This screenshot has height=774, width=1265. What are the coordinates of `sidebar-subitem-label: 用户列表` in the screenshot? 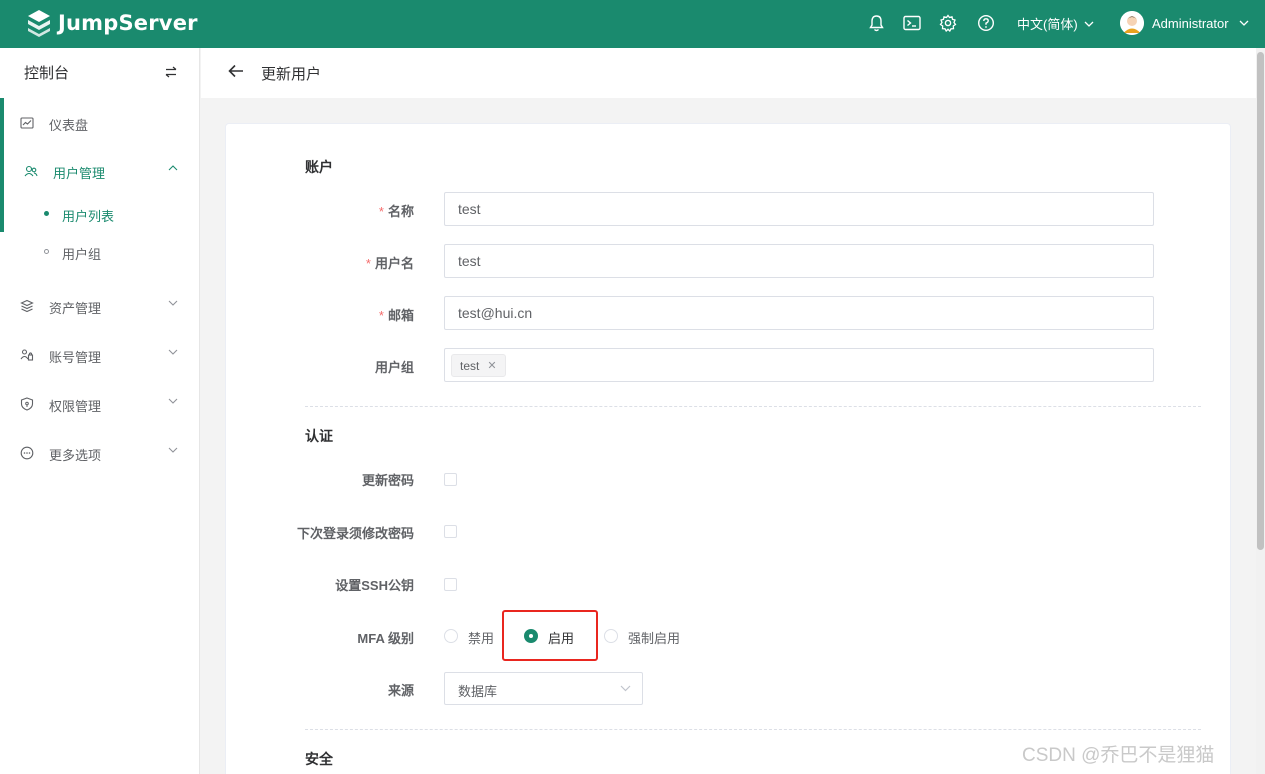 It's located at (88, 216).